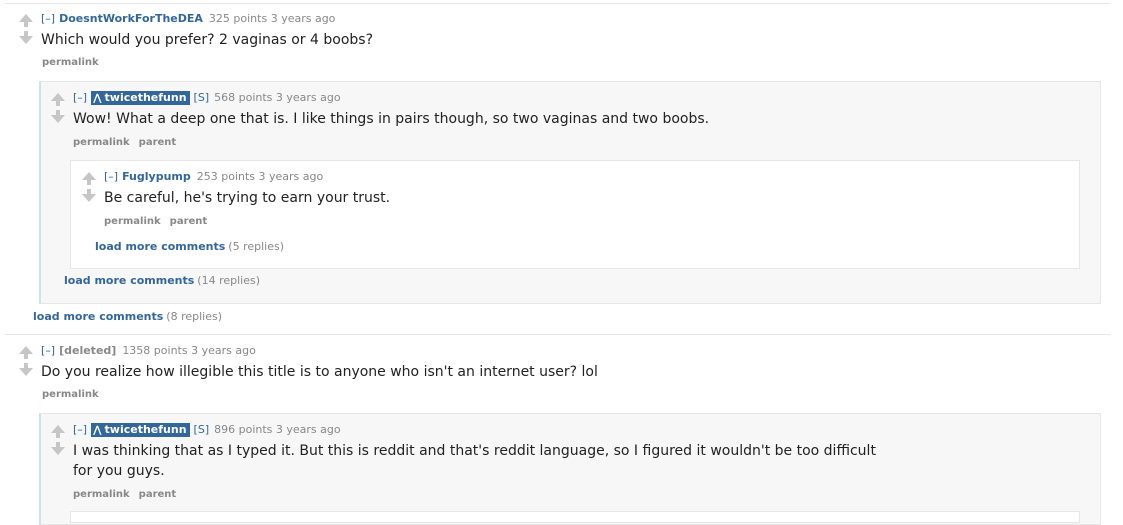  Describe the element at coordinates (229, 280) in the screenshot. I see `reply-count: (14 replies)` at that location.